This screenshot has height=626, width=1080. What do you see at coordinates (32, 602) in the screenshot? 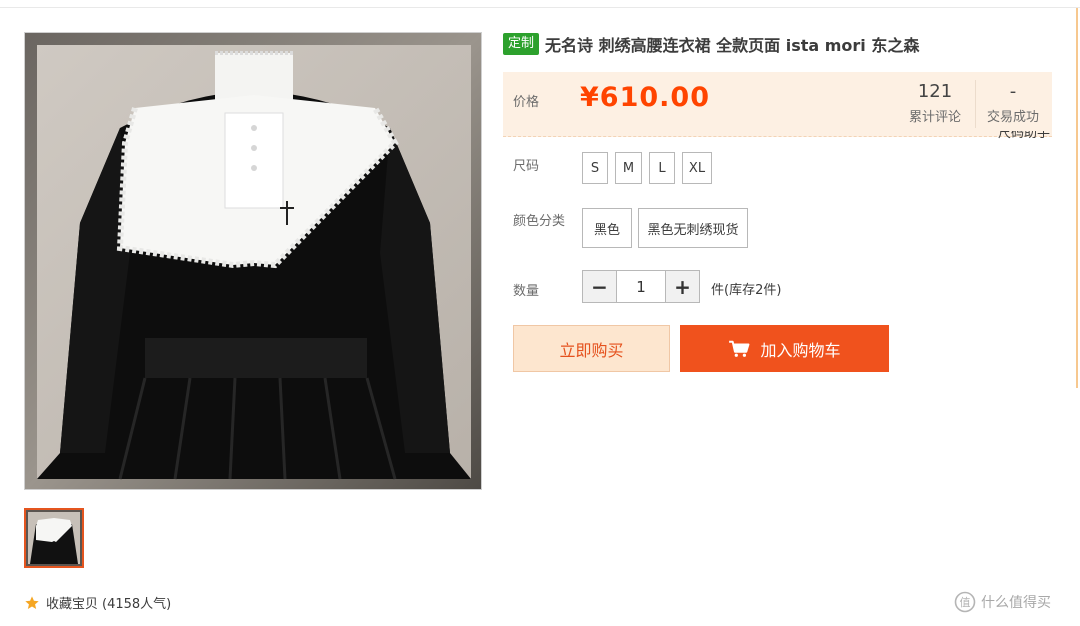
I see `star-icon` at bounding box center [32, 602].